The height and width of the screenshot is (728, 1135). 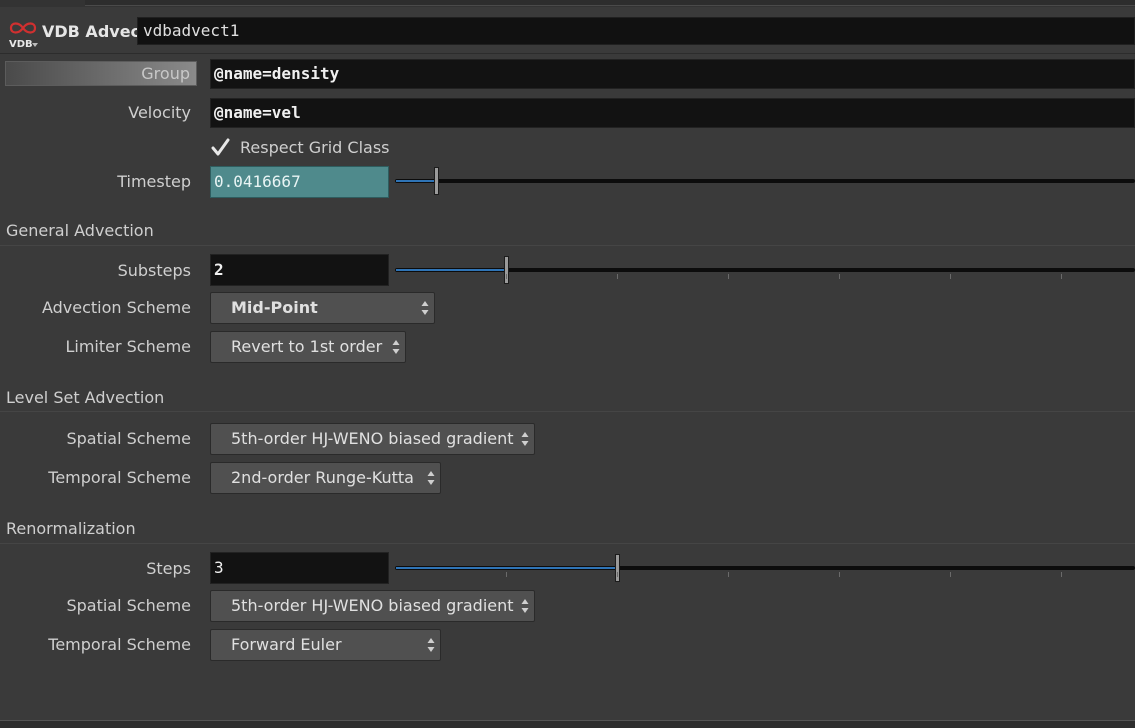 What do you see at coordinates (274, 307) in the screenshot?
I see `advection-scheme-value: Mid-Point` at bounding box center [274, 307].